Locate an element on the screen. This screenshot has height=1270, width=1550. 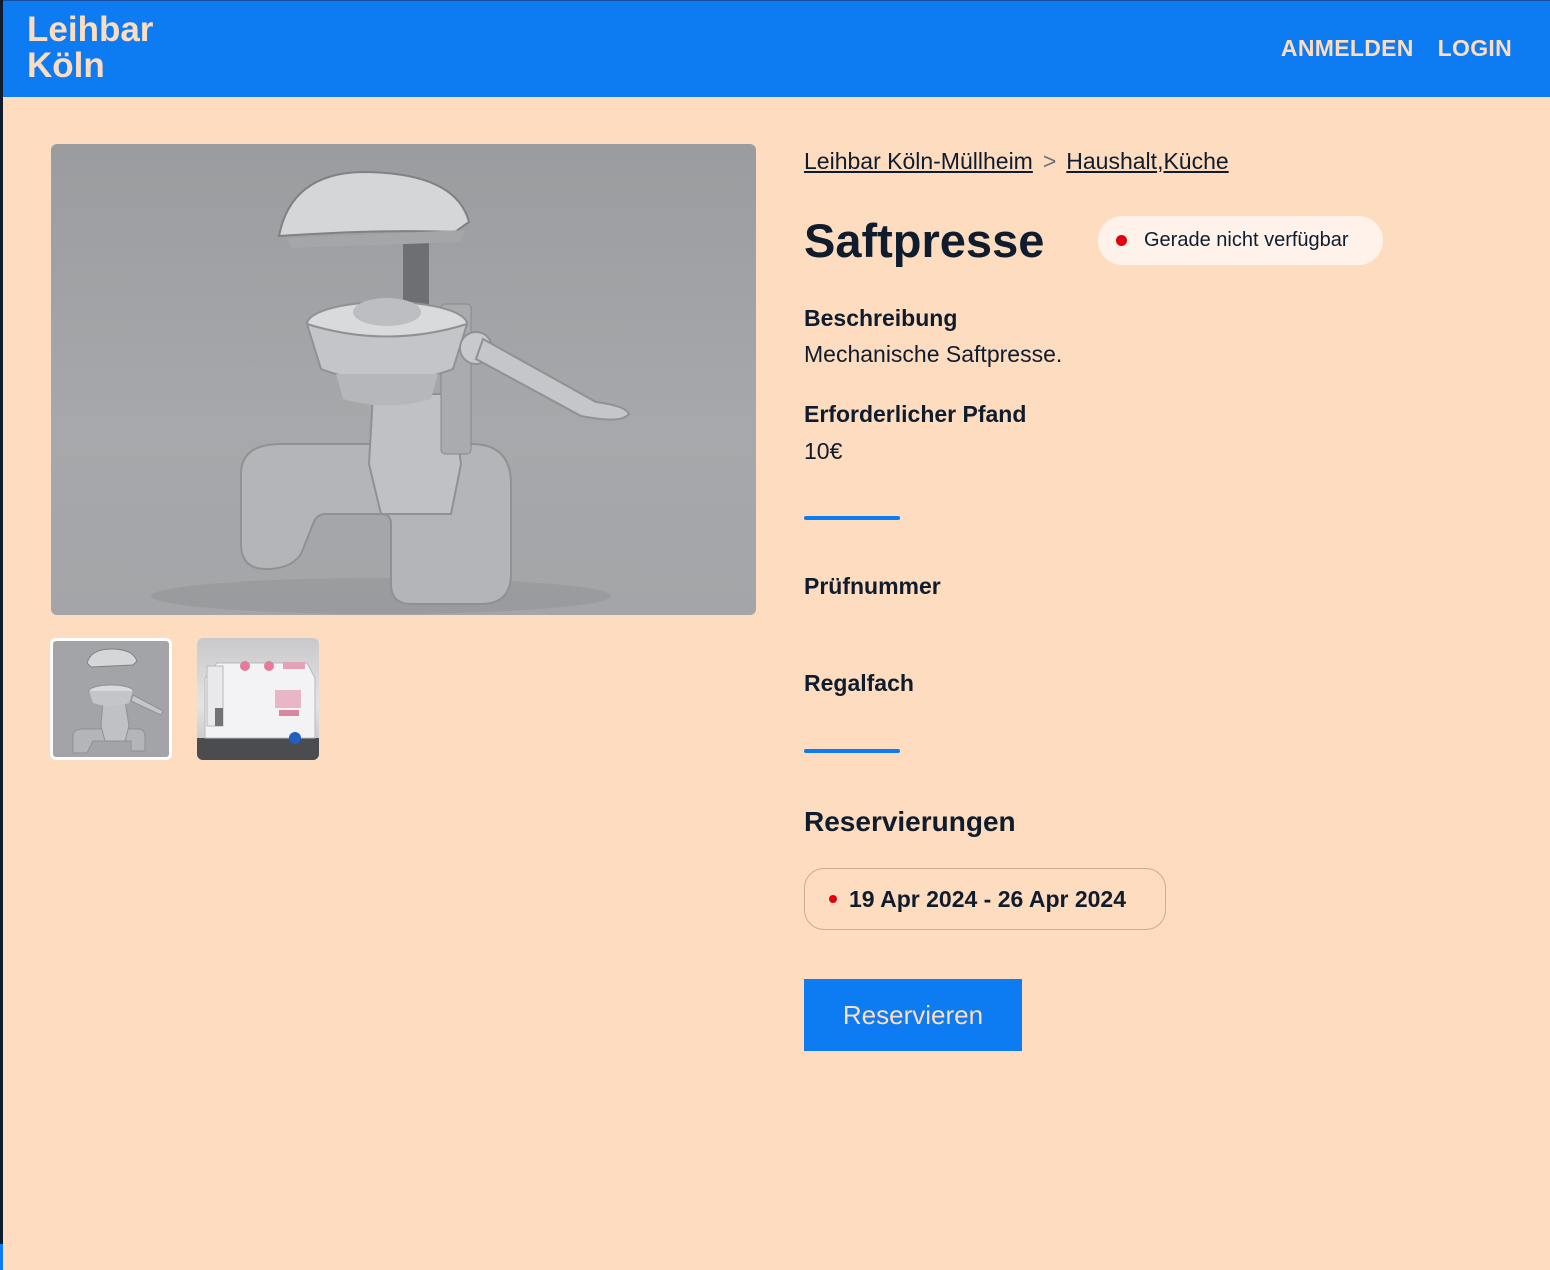
logo-line-1: Leihbar is located at coordinates (90, 29).